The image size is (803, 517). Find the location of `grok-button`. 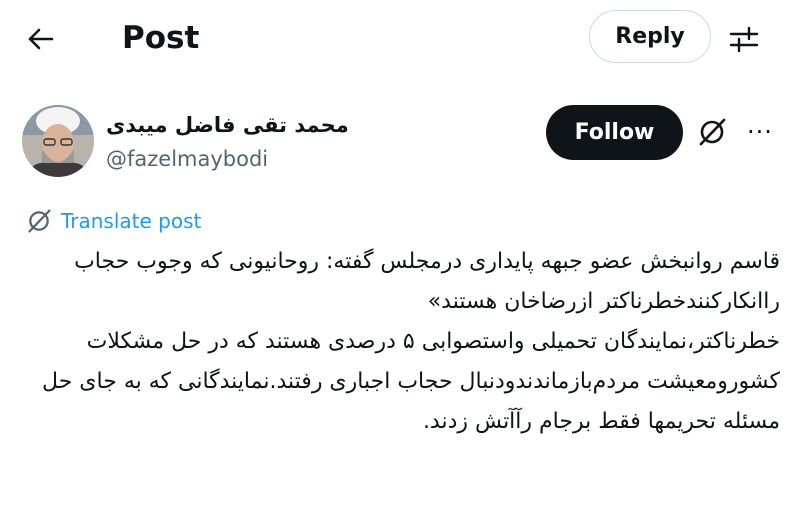

grok-button is located at coordinates (712, 132).